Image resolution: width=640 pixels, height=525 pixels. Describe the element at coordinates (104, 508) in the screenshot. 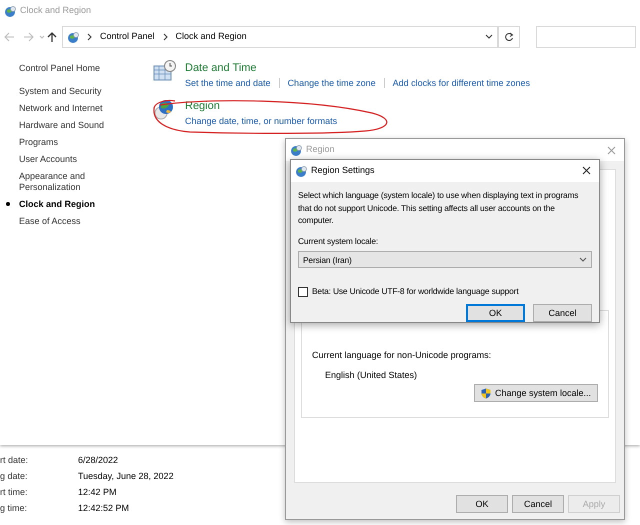

I see `field-value: 12:42:52 PM` at that location.